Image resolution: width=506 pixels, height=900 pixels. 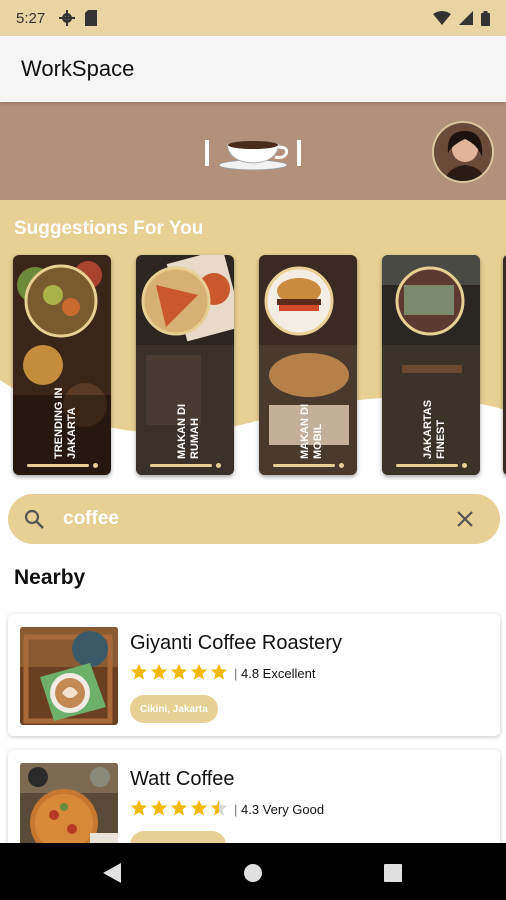 I want to click on suggestion-card-trending: TRENDING IN JAKARTA, so click(x=62, y=365).